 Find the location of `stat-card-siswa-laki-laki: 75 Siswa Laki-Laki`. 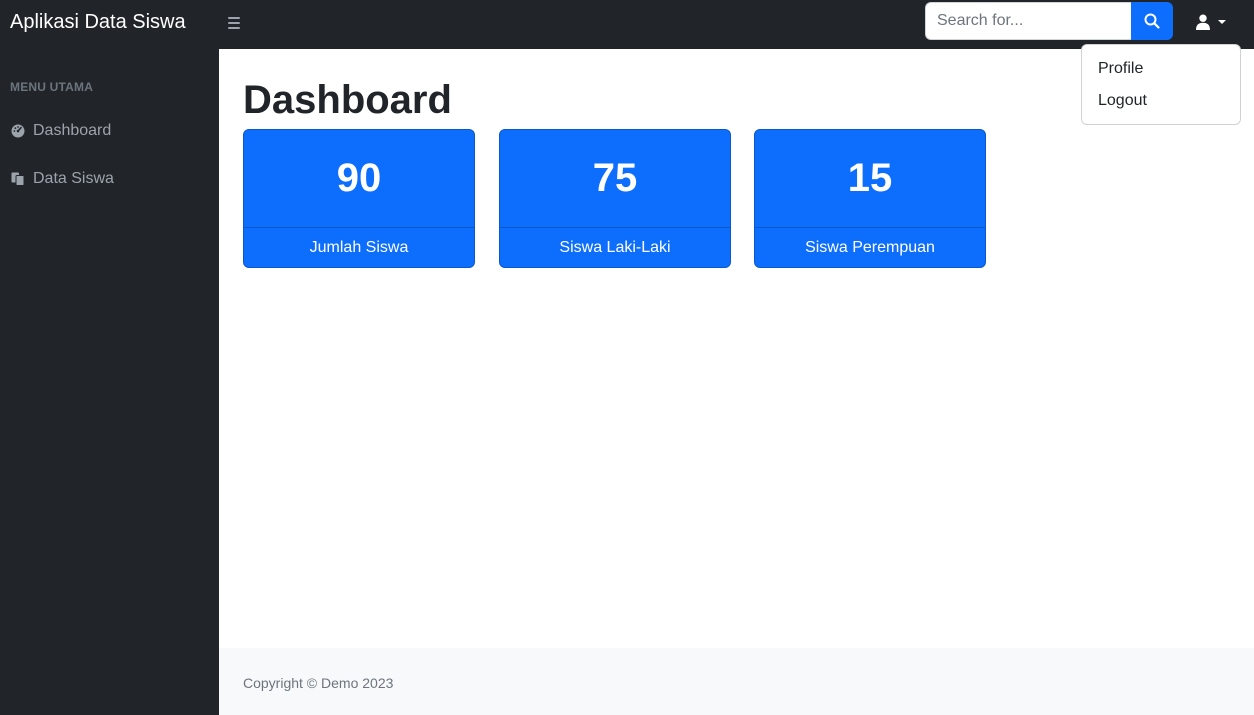

stat-card-siswa-laki-laki: 75 Siswa Laki-Laki is located at coordinates (615, 198).